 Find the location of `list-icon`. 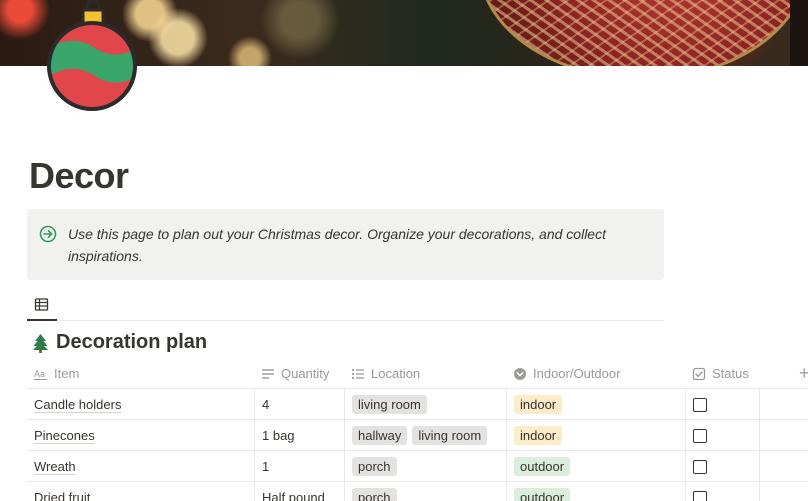

list-icon is located at coordinates (357, 373).